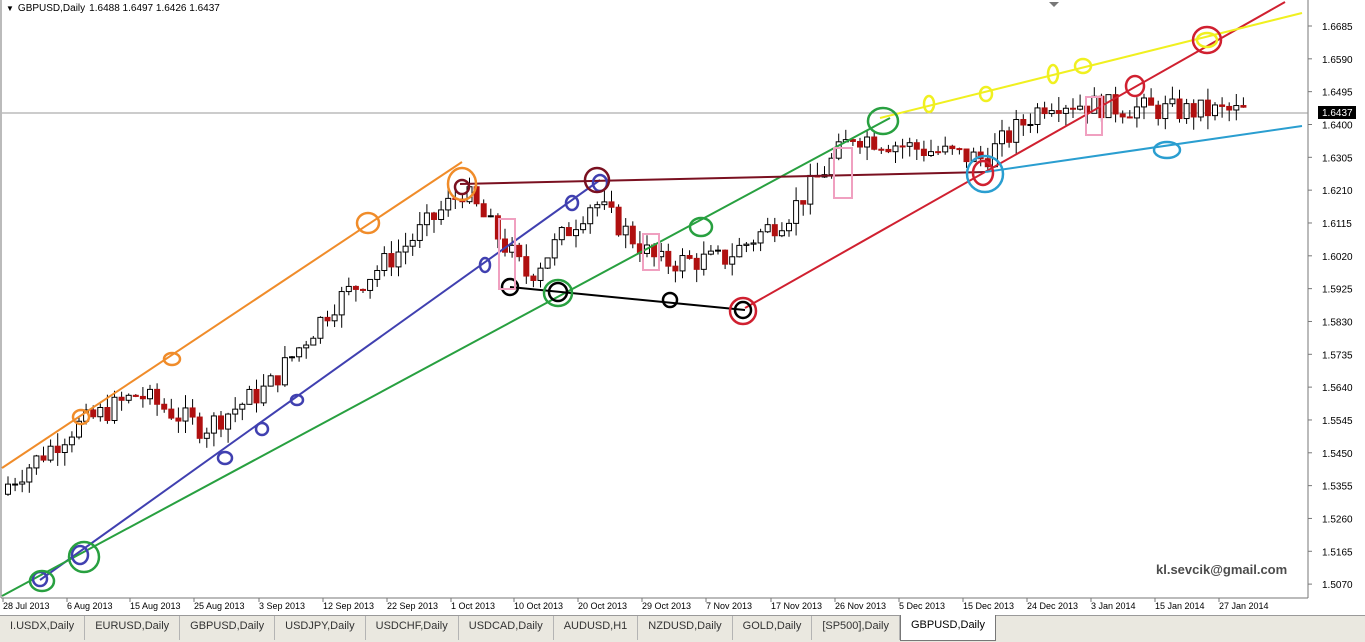  I want to click on chart-tab: EURUSD,Daily, so click(133, 628).